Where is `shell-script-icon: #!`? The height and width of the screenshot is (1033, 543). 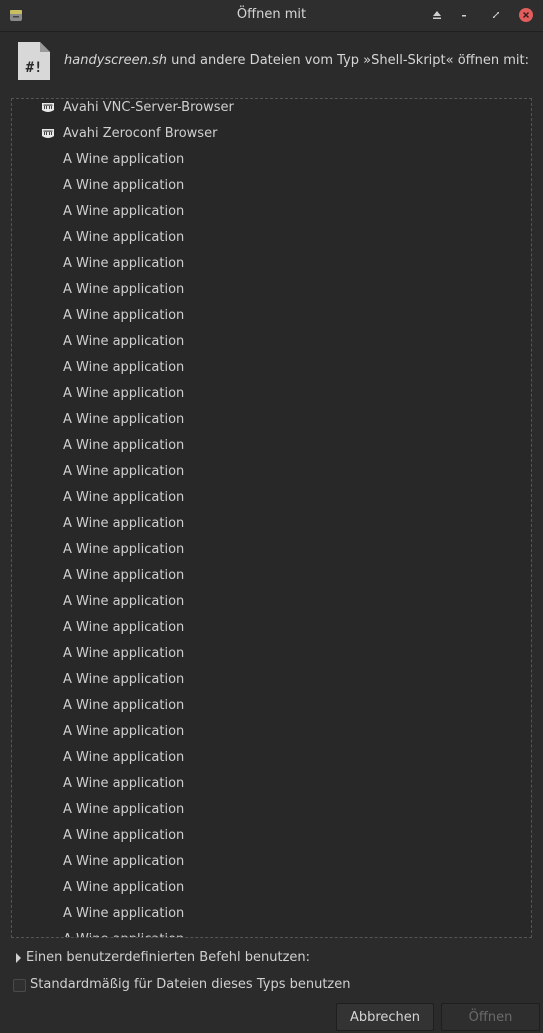
shell-script-icon: #! is located at coordinates (34, 61).